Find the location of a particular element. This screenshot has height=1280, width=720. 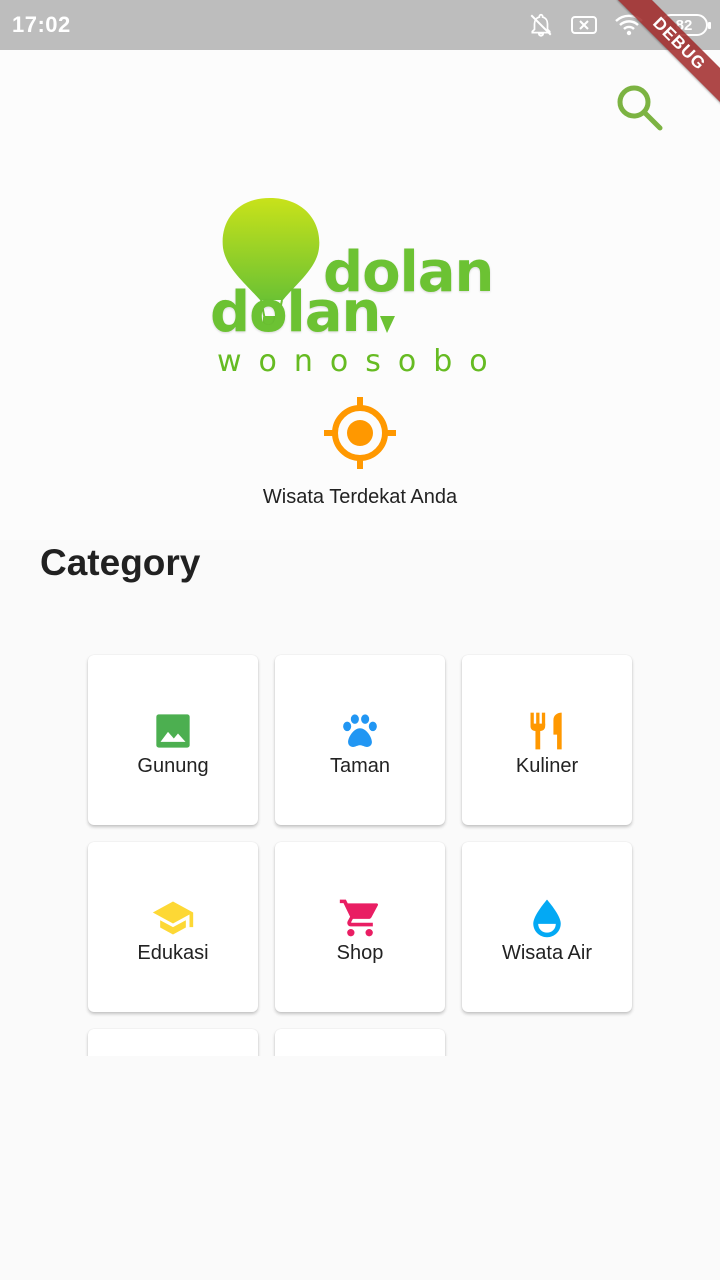

category-label: Taman is located at coordinates (360, 765).